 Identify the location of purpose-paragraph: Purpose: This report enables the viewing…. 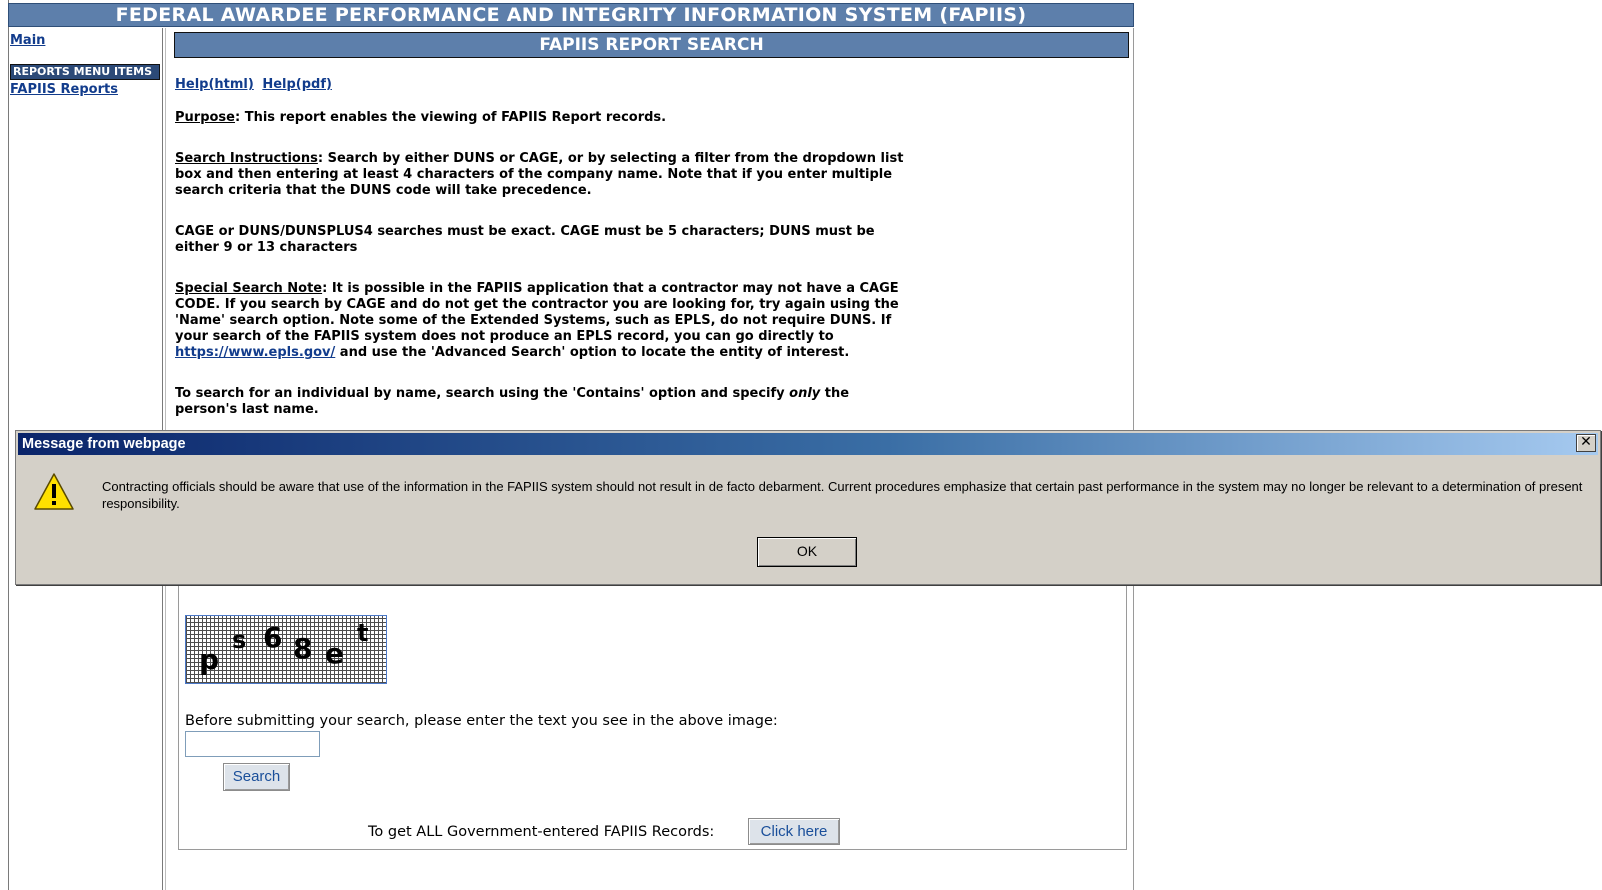
(545, 118).